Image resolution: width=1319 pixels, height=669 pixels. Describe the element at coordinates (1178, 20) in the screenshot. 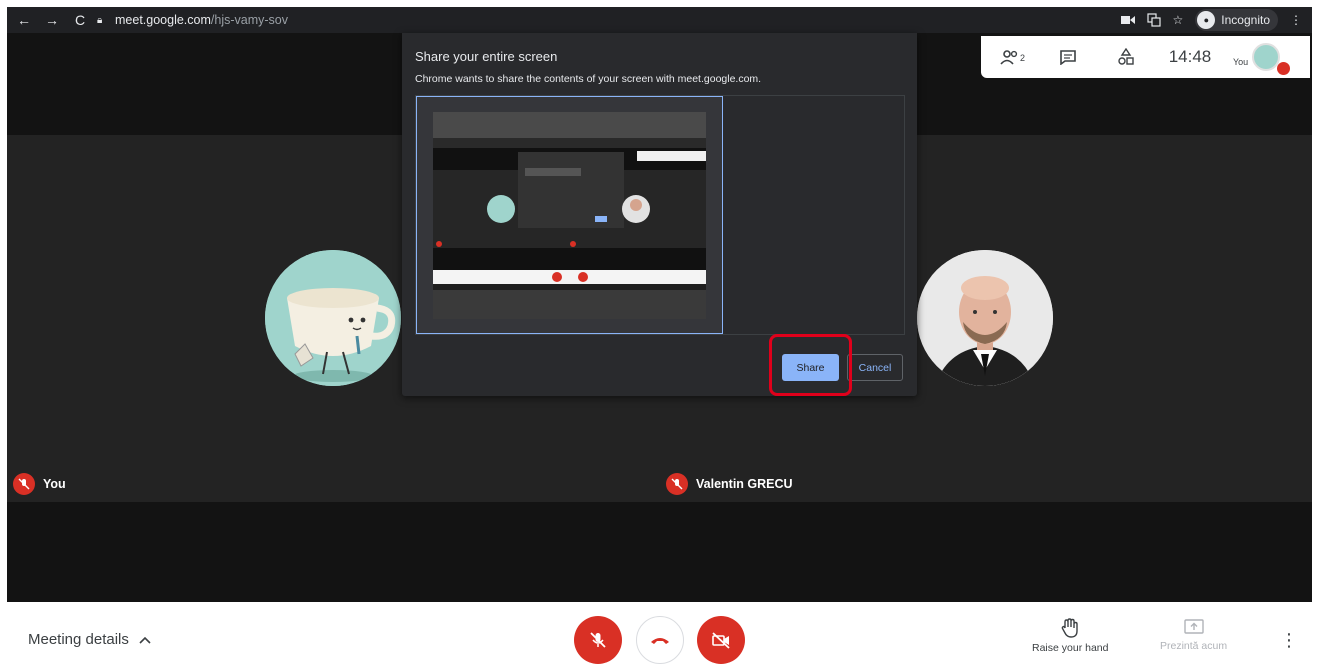

I see `bookmark-star-icon: ☆` at that location.